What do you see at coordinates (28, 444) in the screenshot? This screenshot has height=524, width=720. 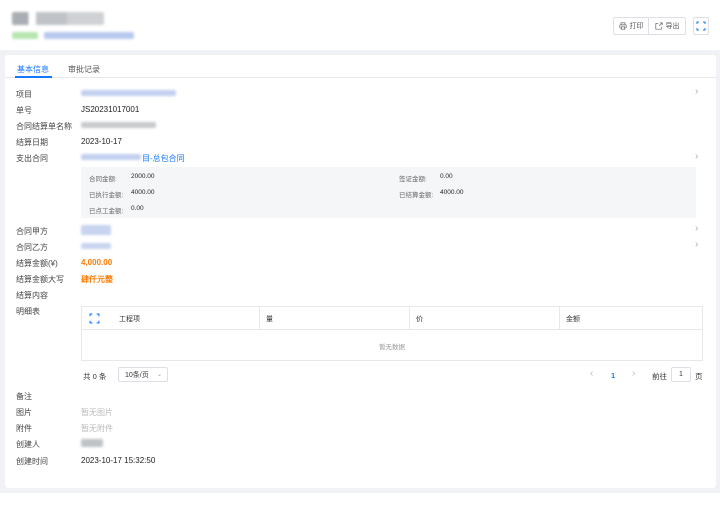 I see `creator-label: 创建人` at bounding box center [28, 444].